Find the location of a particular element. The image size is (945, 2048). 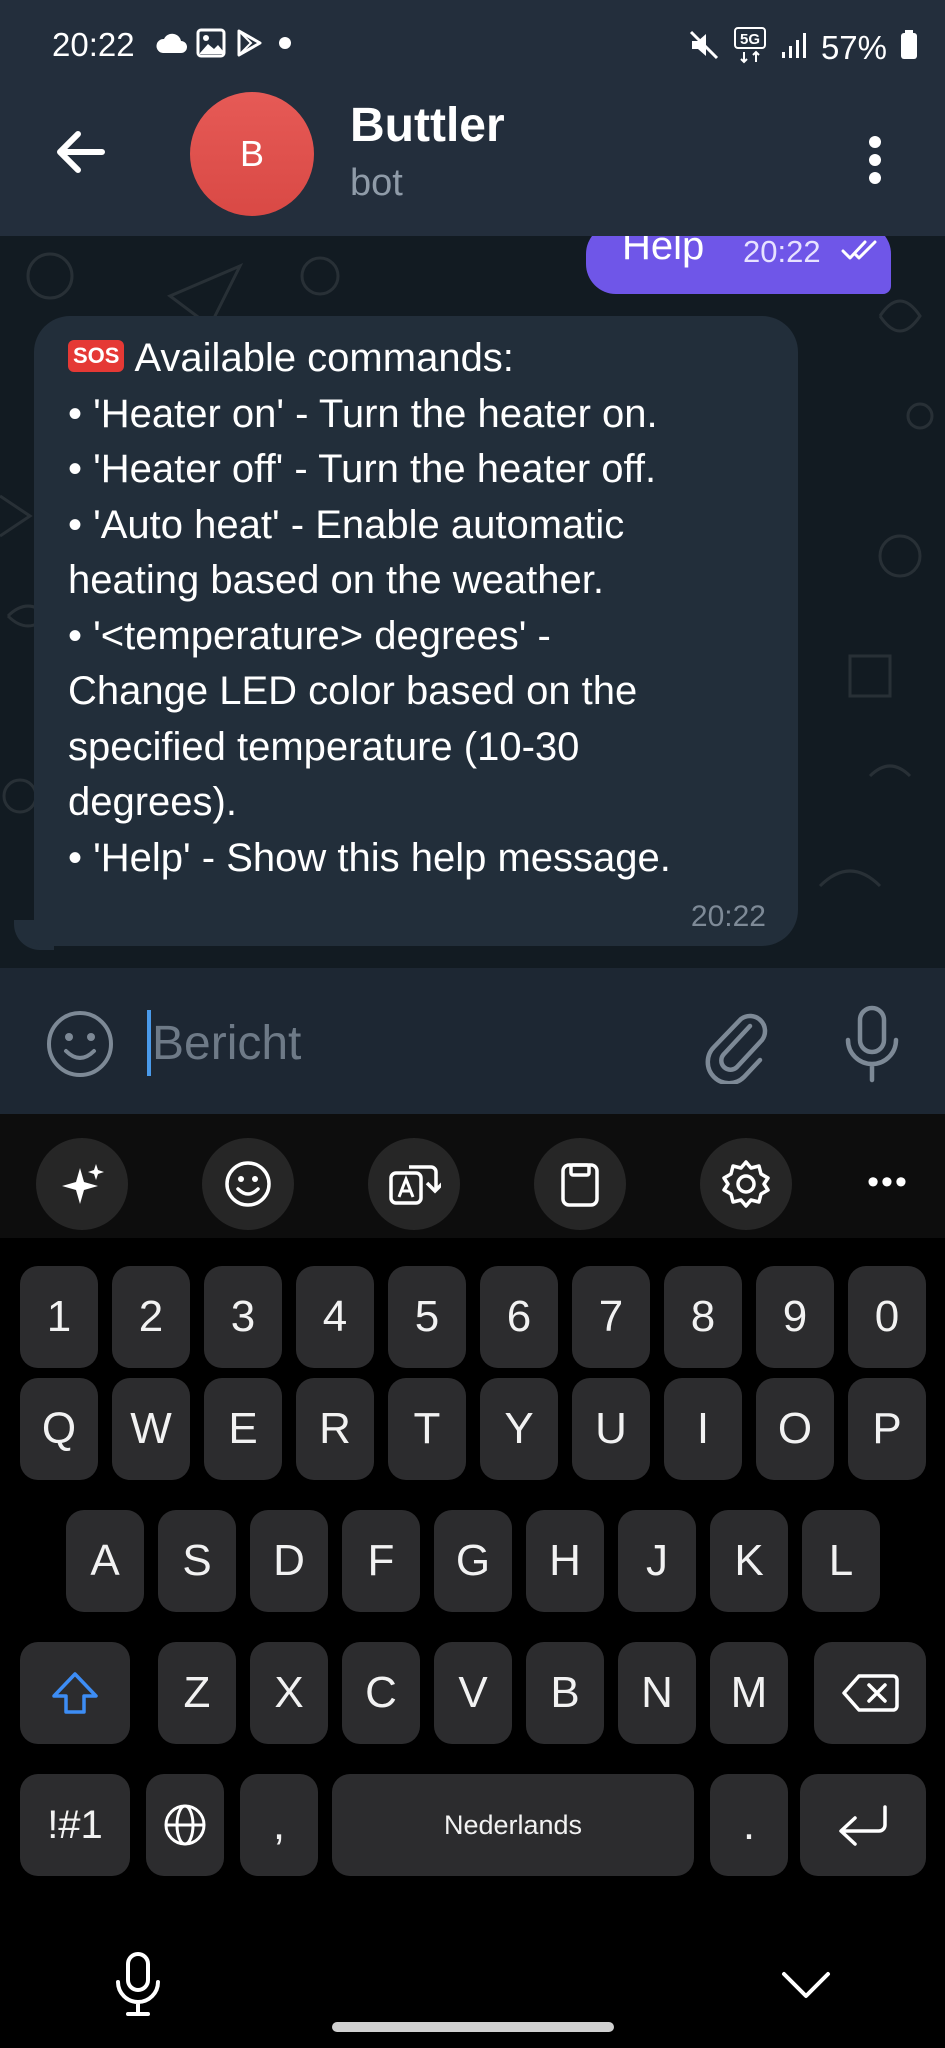

key-a: A is located at coordinates (105, 1561).